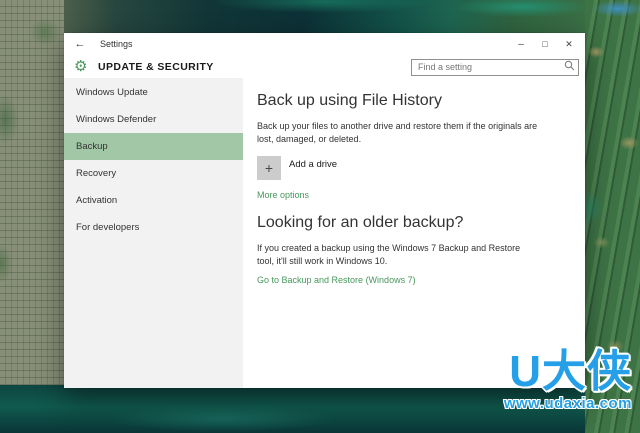 The image size is (640, 433). I want to click on back-button: ←, so click(80, 44).